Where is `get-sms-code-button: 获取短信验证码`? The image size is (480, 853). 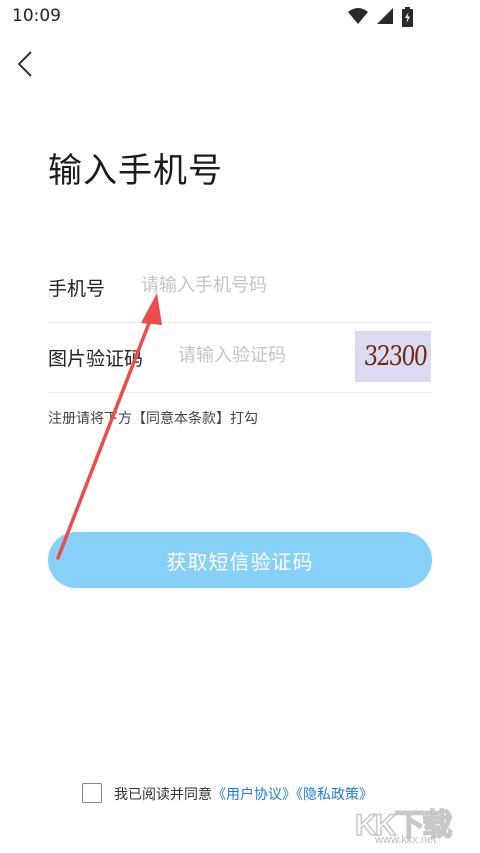
get-sms-code-button: 获取短信验证码 is located at coordinates (240, 560).